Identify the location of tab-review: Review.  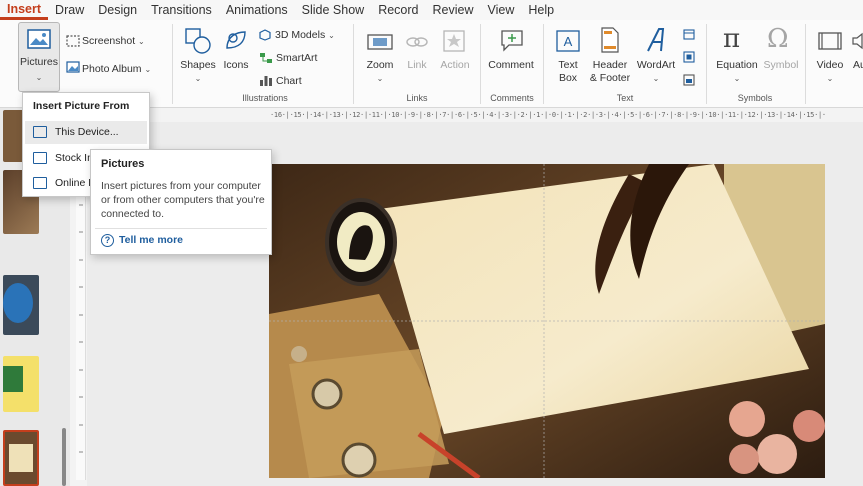
(453, 10).